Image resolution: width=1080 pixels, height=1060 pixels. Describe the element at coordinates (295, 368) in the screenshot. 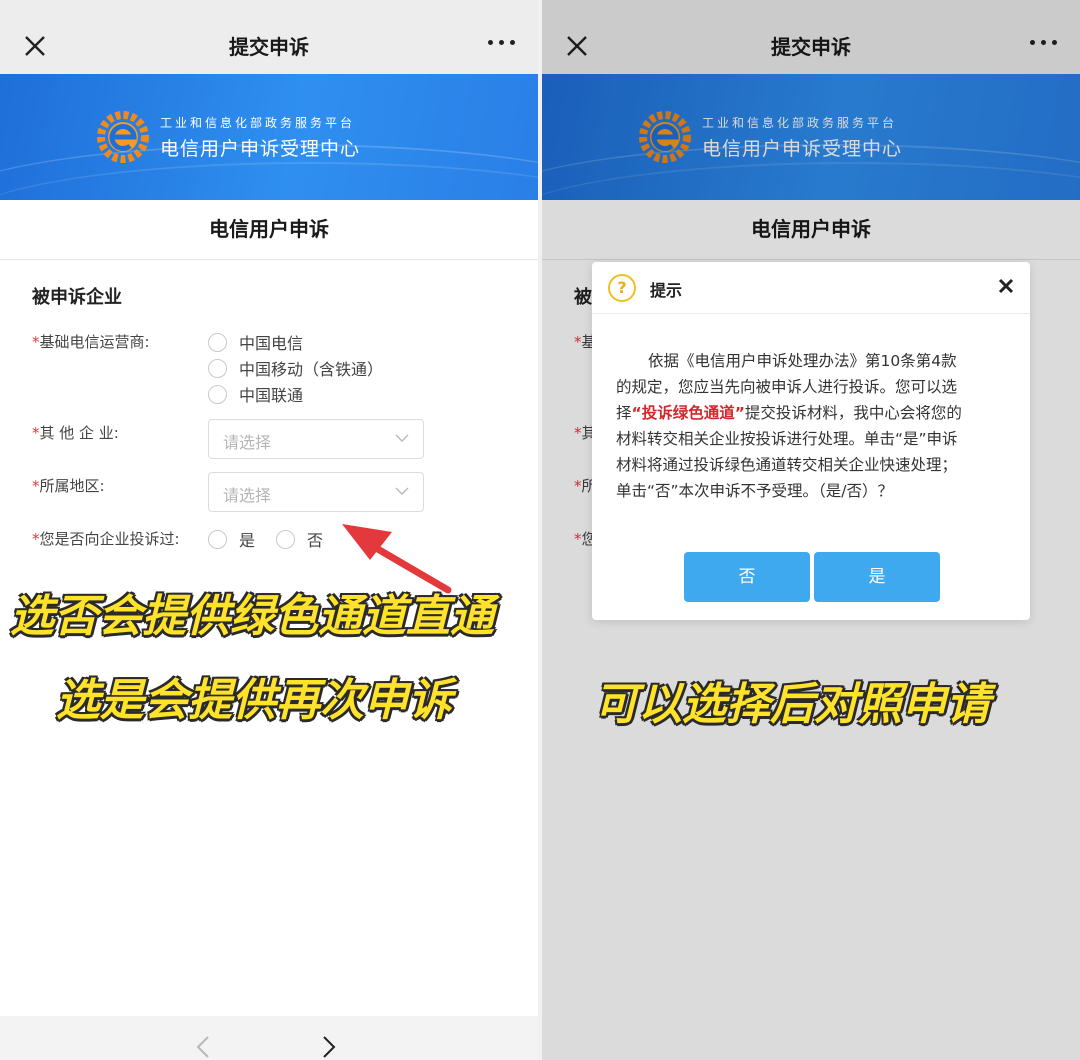

I see `radio-china-mobile: 中国移动（含铁通）` at that location.